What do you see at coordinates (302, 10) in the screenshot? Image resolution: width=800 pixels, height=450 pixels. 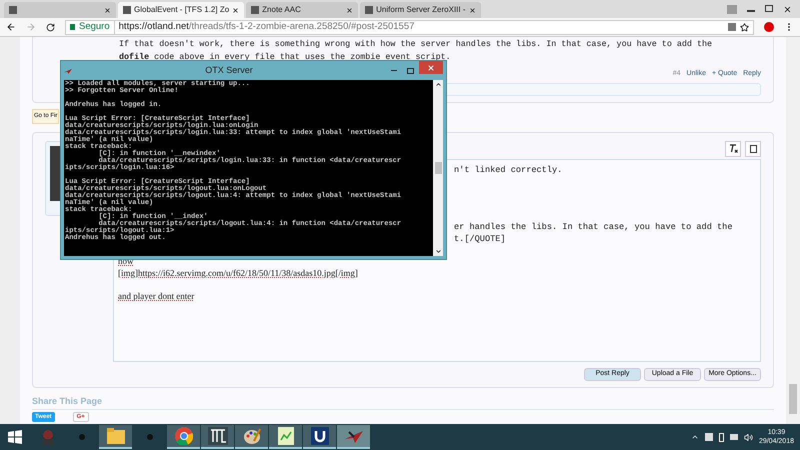 I see `browser-tab: Znote AAC` at bounding box center [302, 10].